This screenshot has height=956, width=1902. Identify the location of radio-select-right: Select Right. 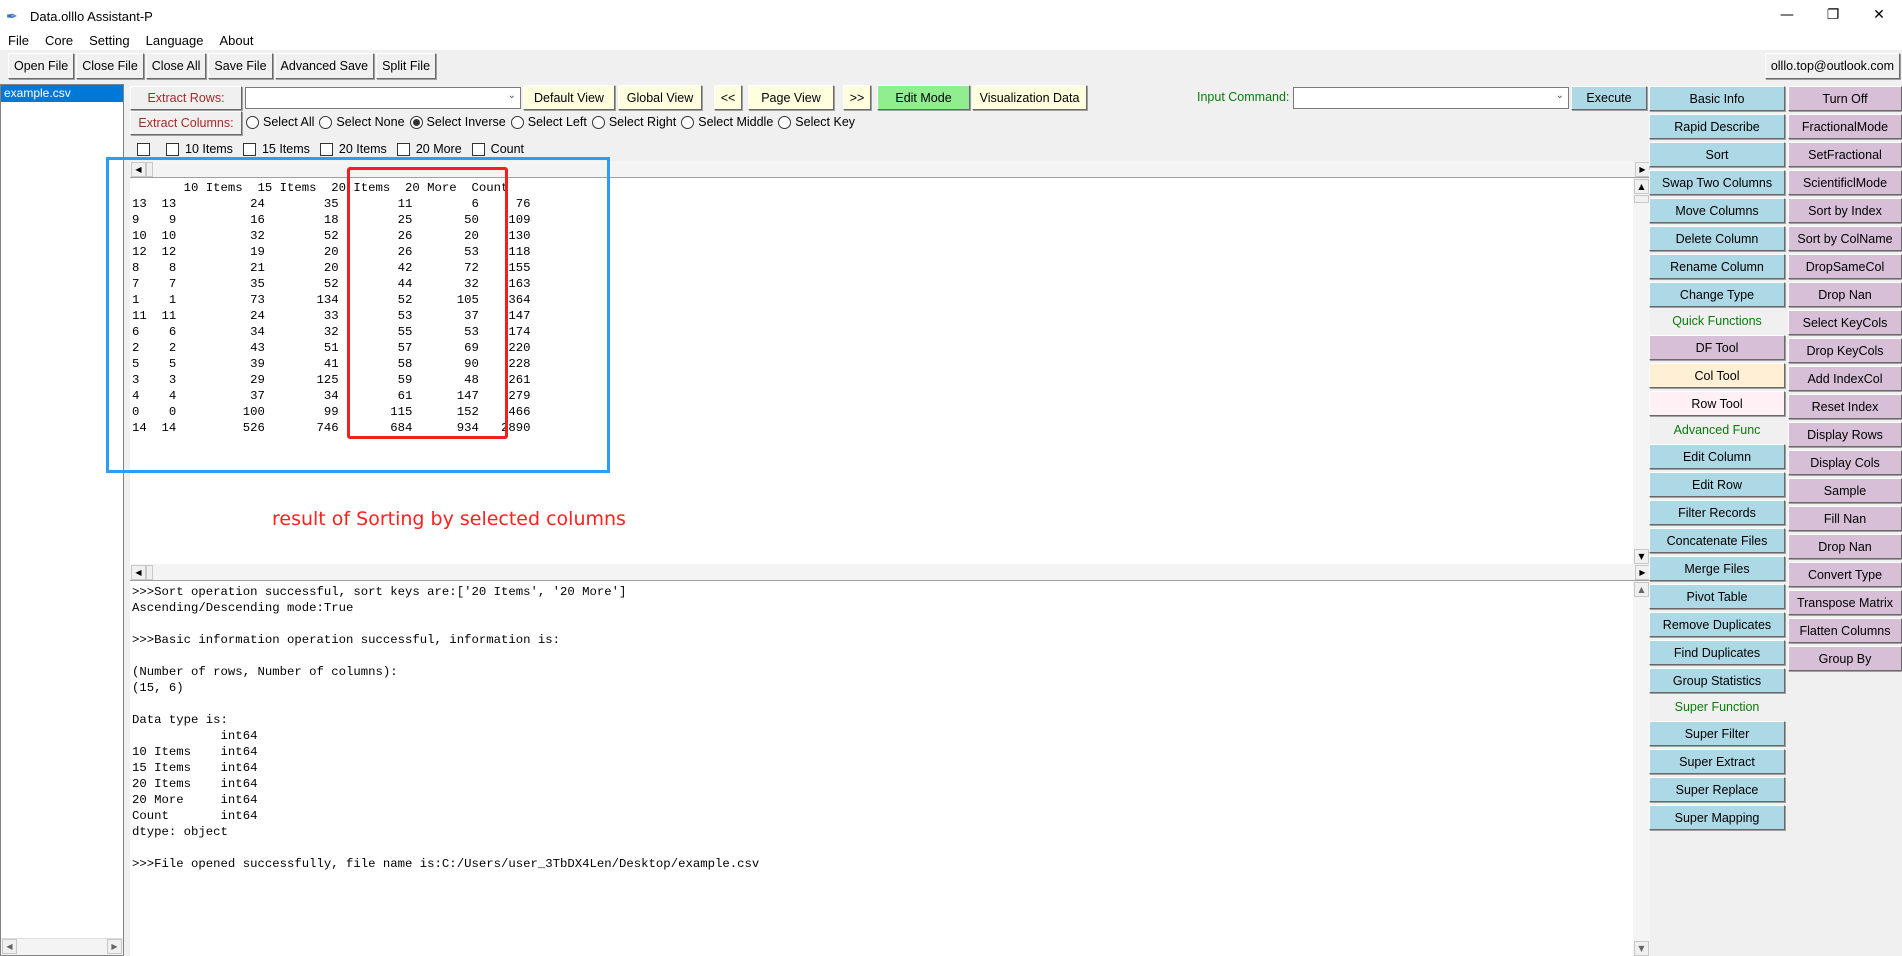
(633, 122).